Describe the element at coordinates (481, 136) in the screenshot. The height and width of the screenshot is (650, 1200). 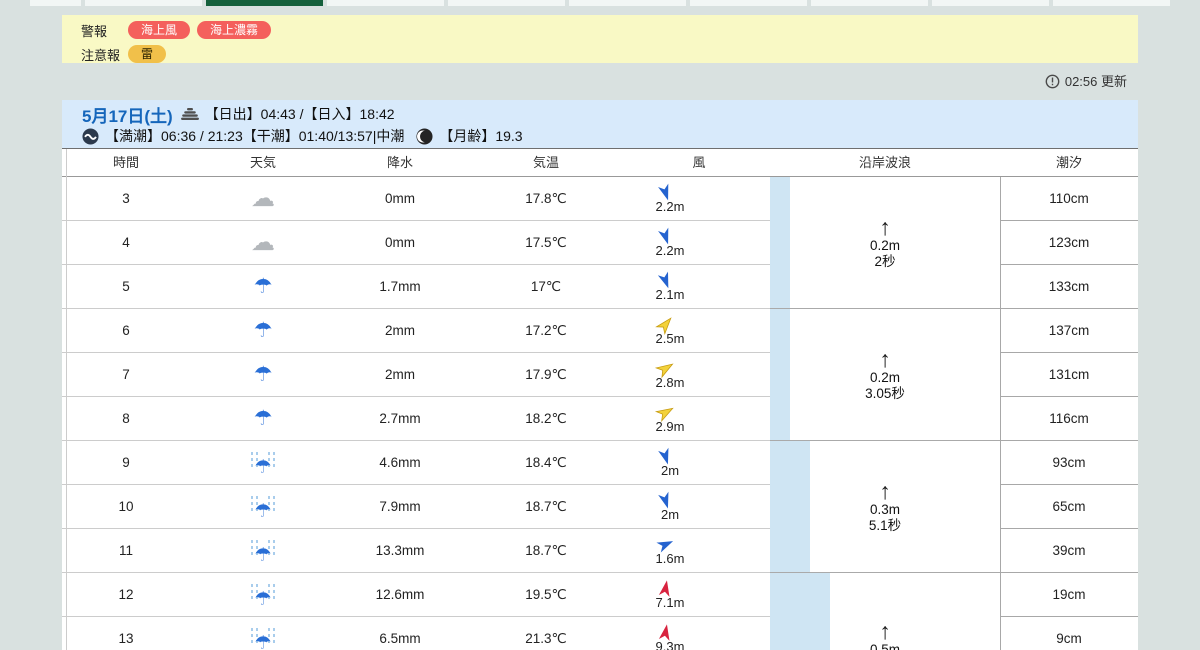
I see `moon-age: 【月齢】19.3` at that location.